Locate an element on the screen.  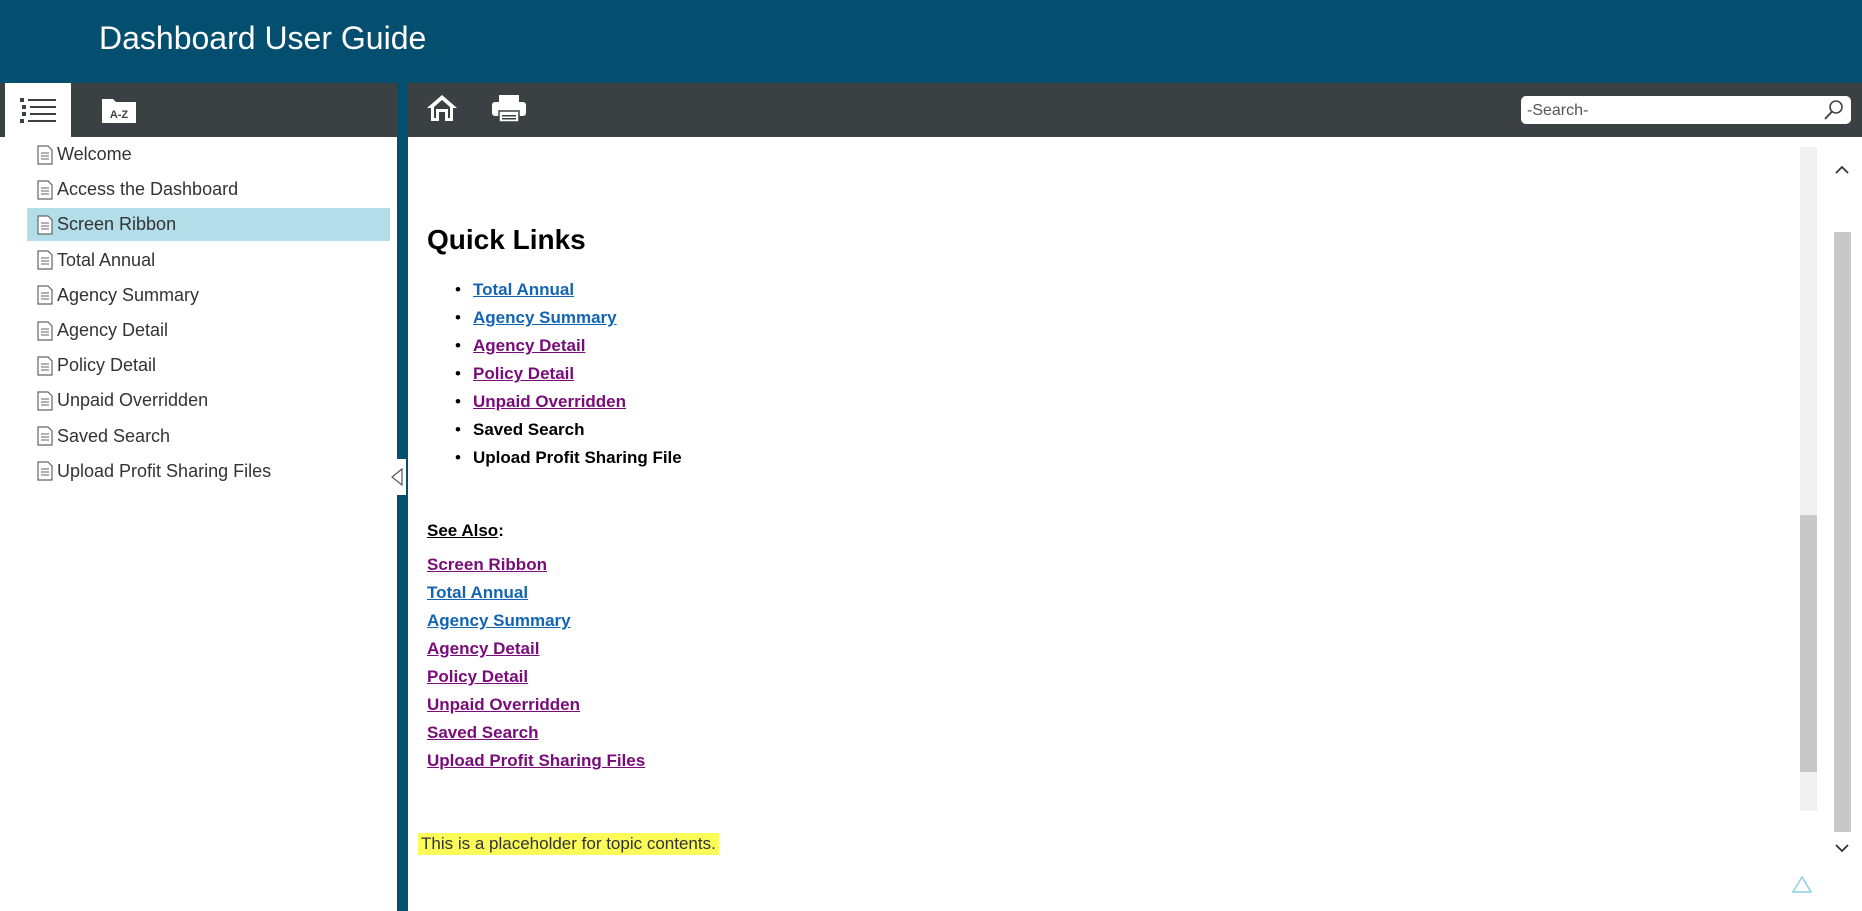
list-icon is located at coordinates (38, 110).